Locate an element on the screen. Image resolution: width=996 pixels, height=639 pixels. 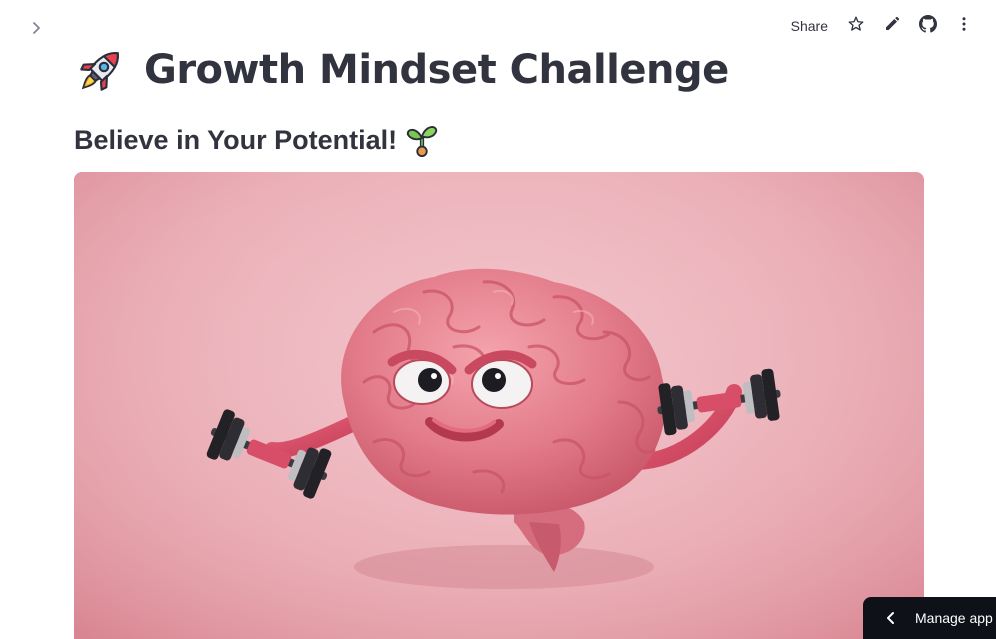
main-menu-button is located at coordinates (964, 26).